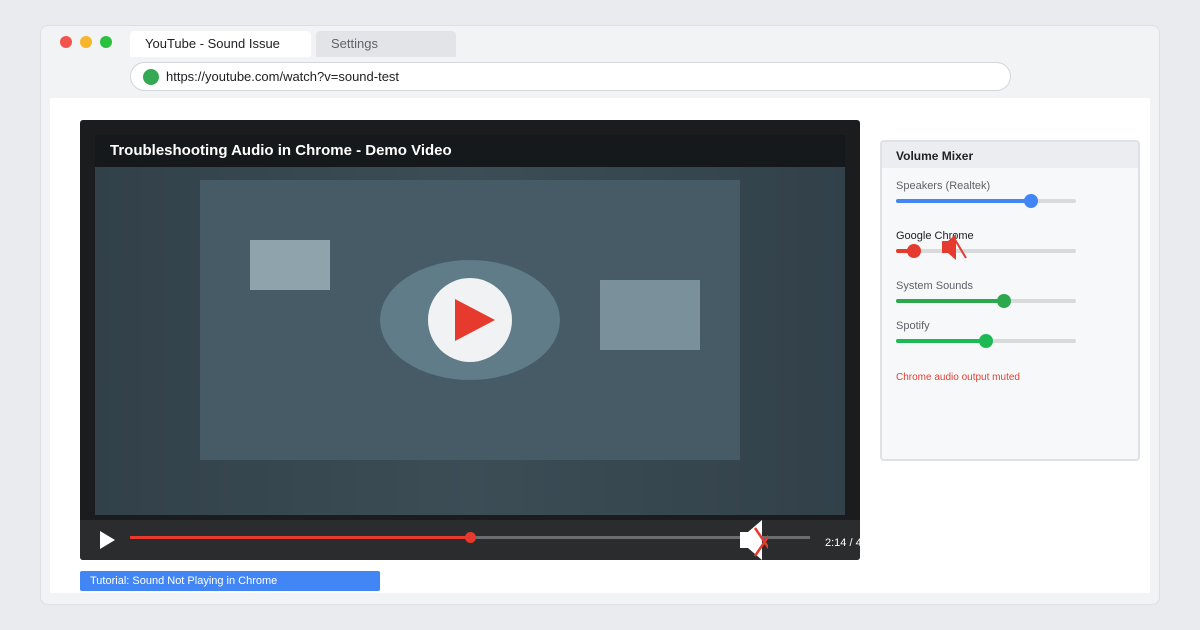 This screenshot has height=630, width=1200. What do you see at coordinates (570, 76) in the screenshot?
I see `address-bar: https://youtube.com/watch?v=sound-test` at bounding box center [570, 76].